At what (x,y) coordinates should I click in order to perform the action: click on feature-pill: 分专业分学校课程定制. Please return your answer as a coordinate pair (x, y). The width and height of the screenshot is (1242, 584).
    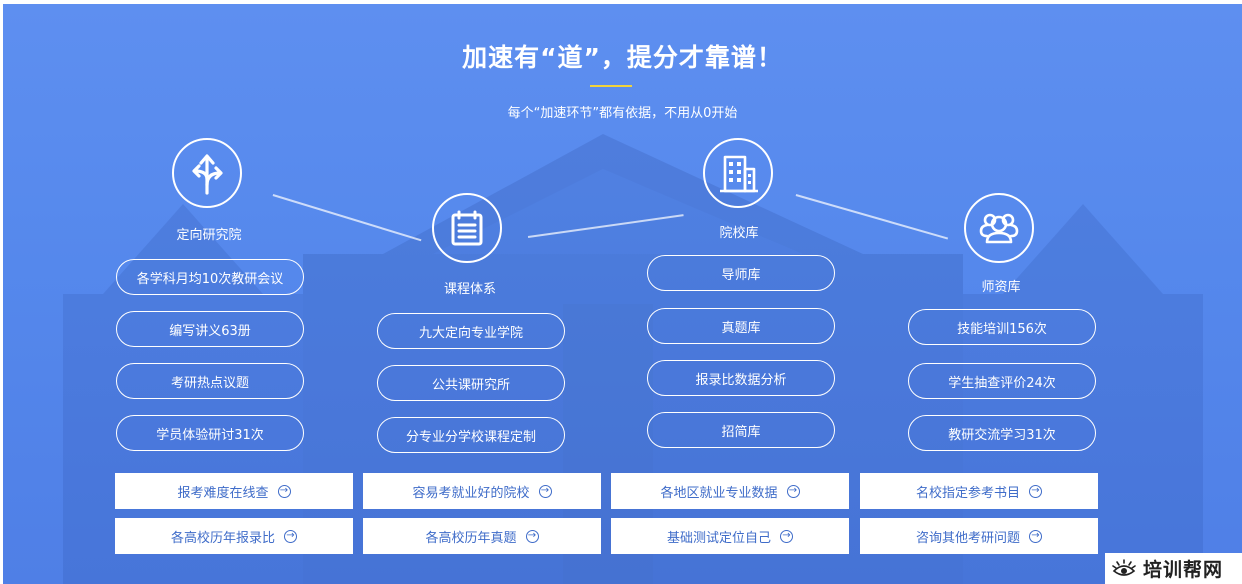
    Looking at the image, I should click on (471, 435).